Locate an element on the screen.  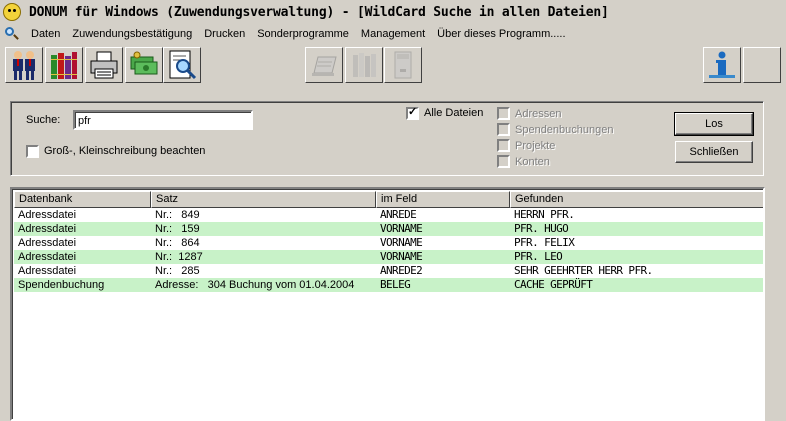
all-files-label: Alle Dateien is located at coordinates (454, 113).